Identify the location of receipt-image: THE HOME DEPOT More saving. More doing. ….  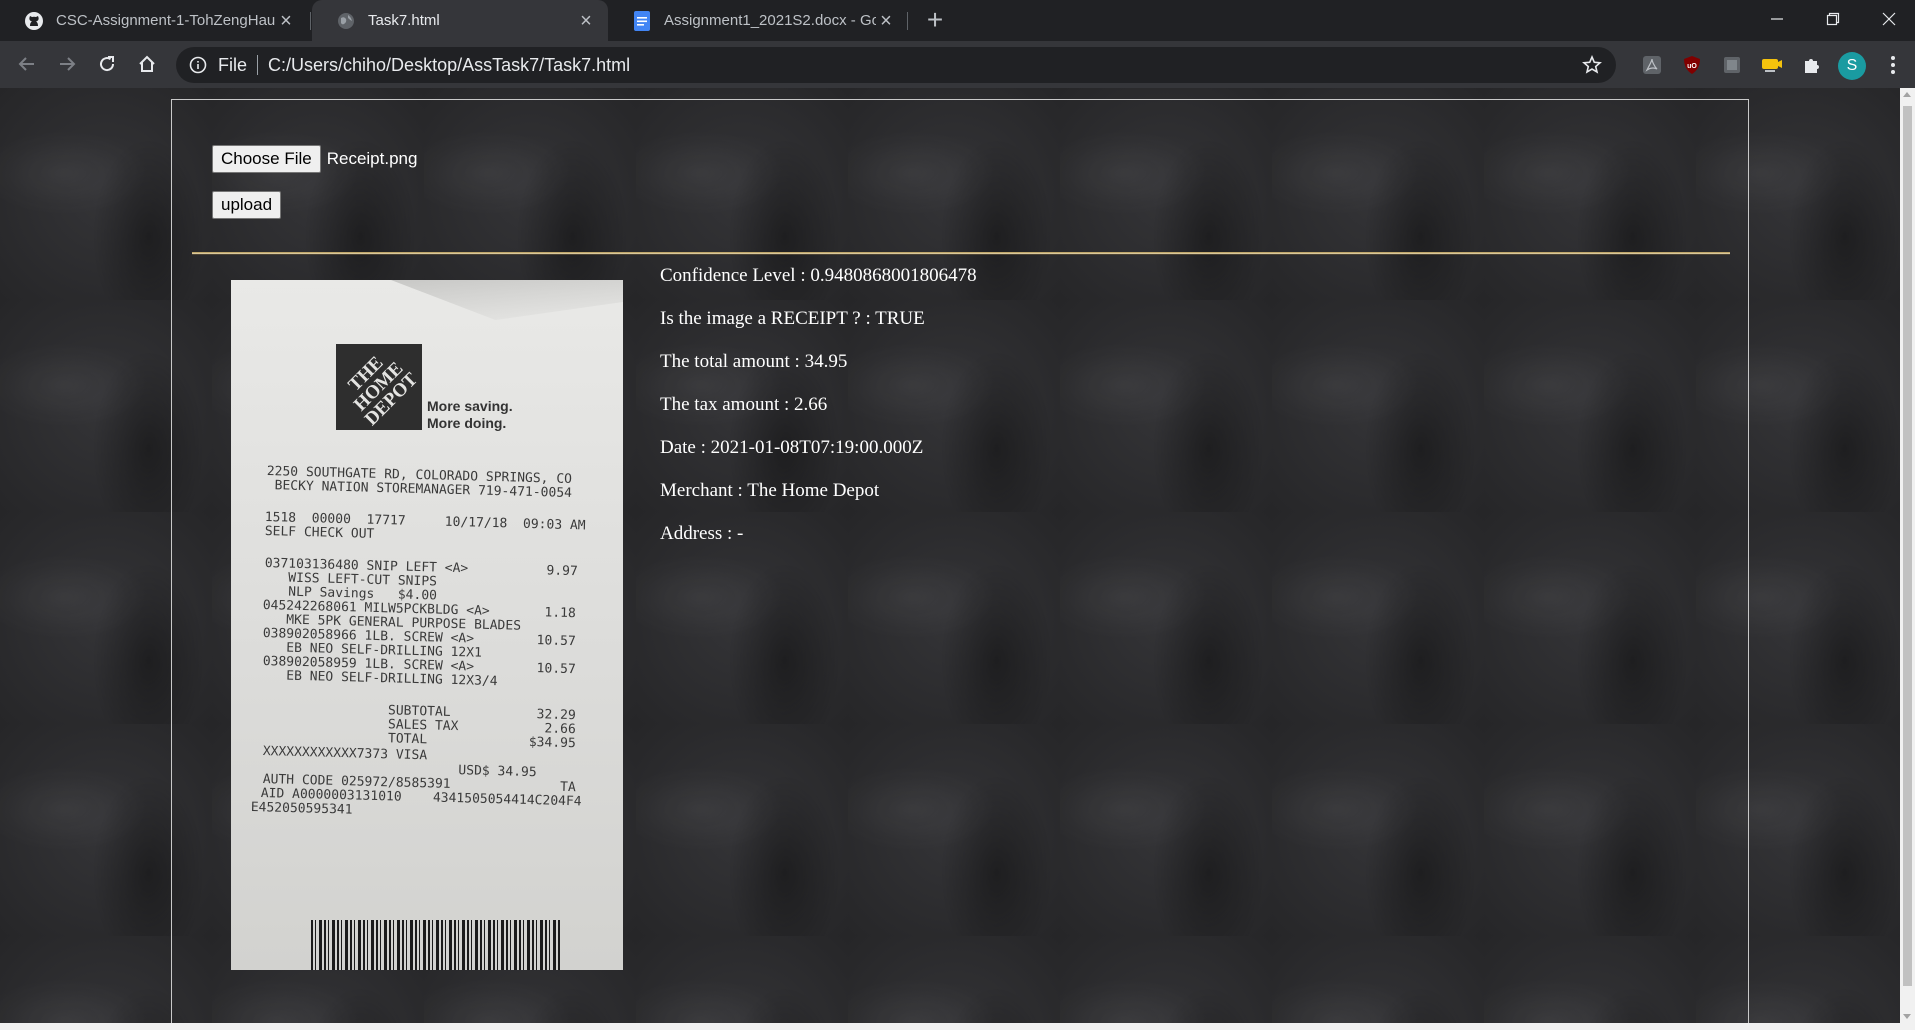
(427, 625).